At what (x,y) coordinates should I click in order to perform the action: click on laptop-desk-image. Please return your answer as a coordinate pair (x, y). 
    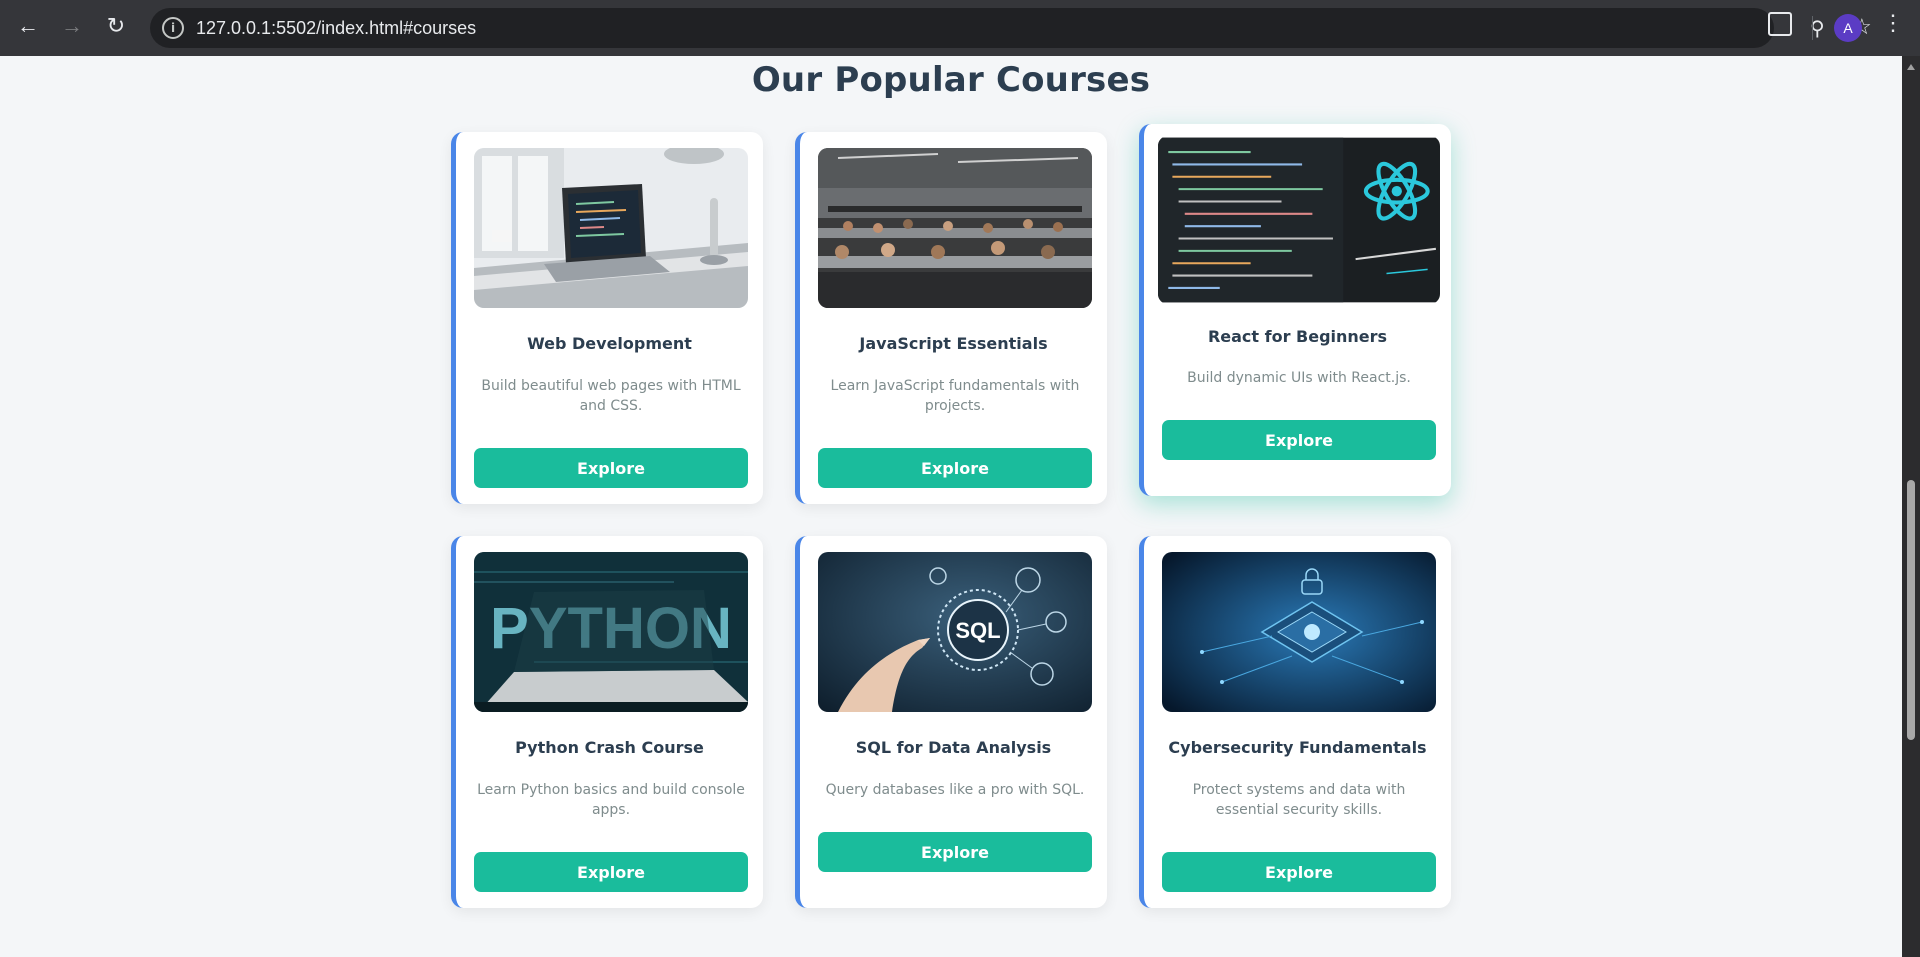
    Looking at the image, I should click on (611, 228).